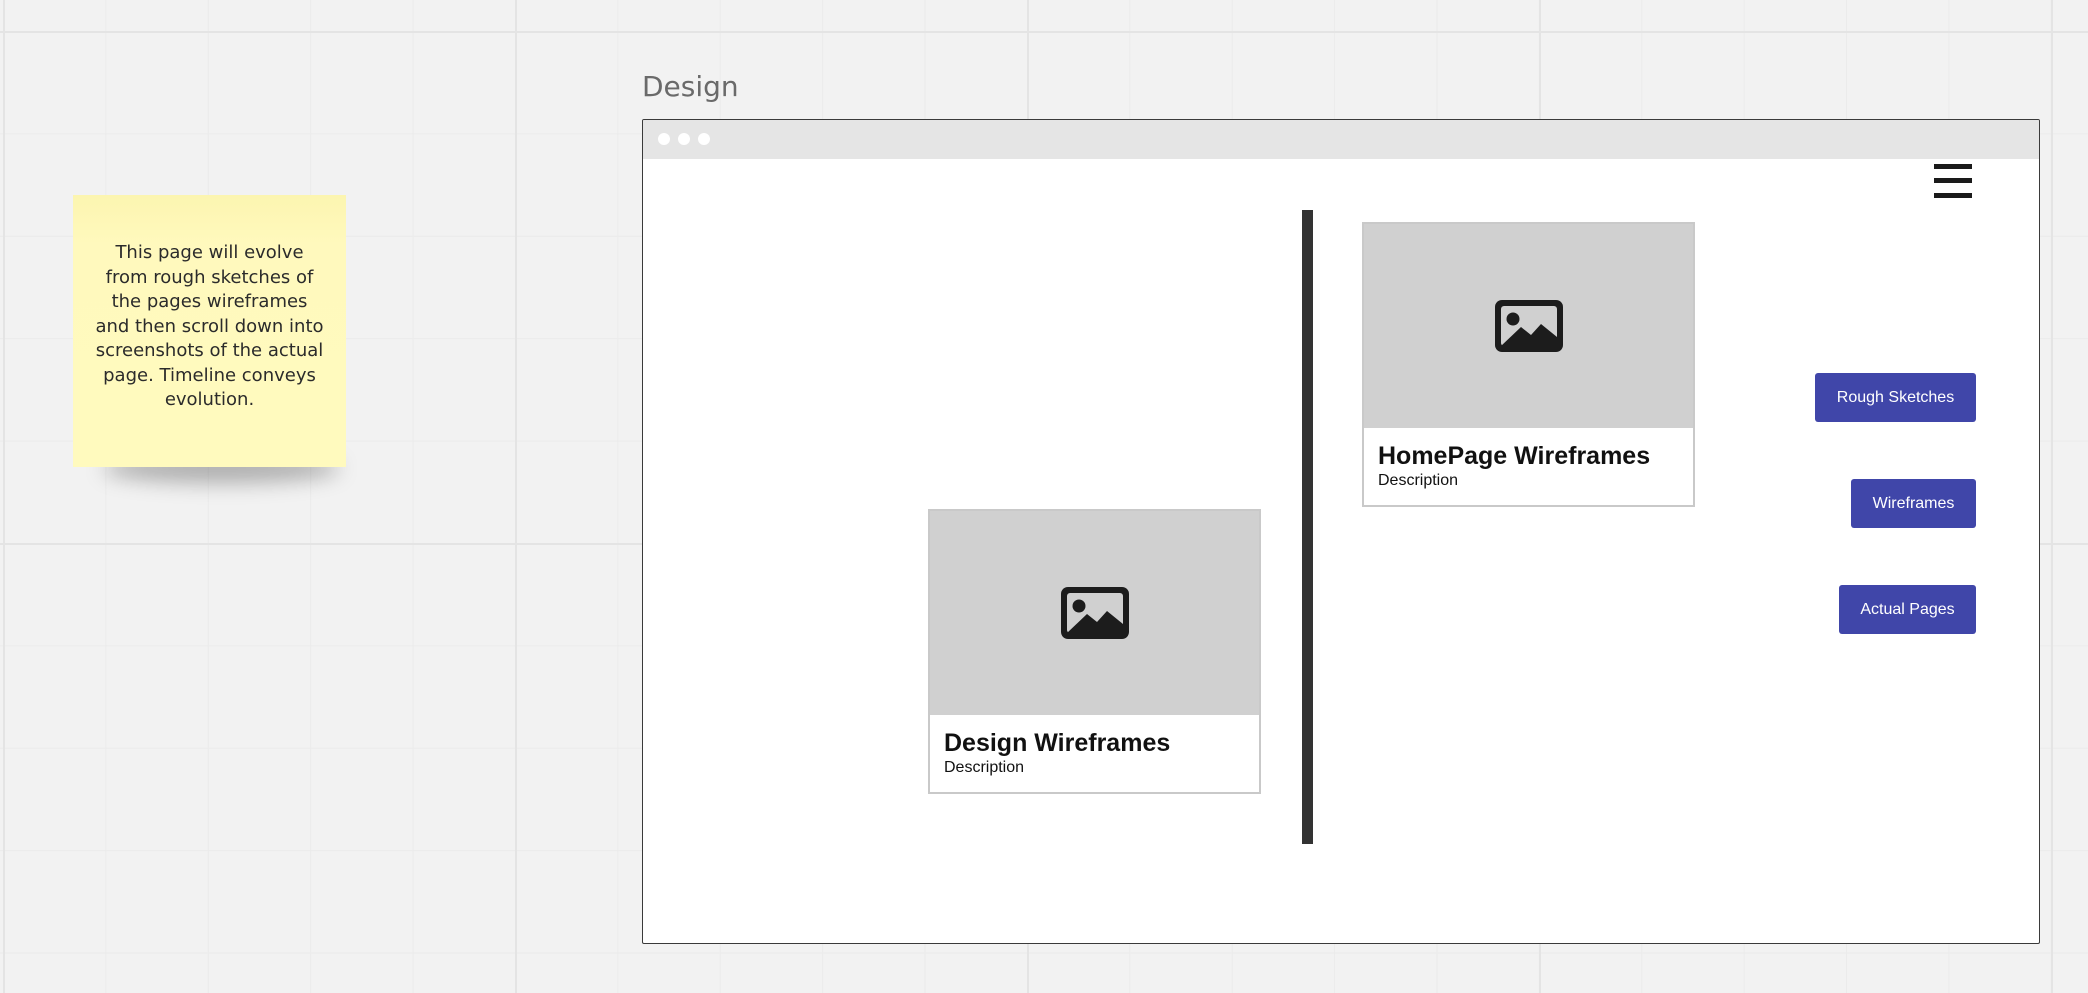 The height and width of the screenshot is (993, 2088). What do you see at coordinates (1895, 397) in the screenshot?
I see `rough-sketches-button: Rough Sketches` at bounding box center [1895, 397].